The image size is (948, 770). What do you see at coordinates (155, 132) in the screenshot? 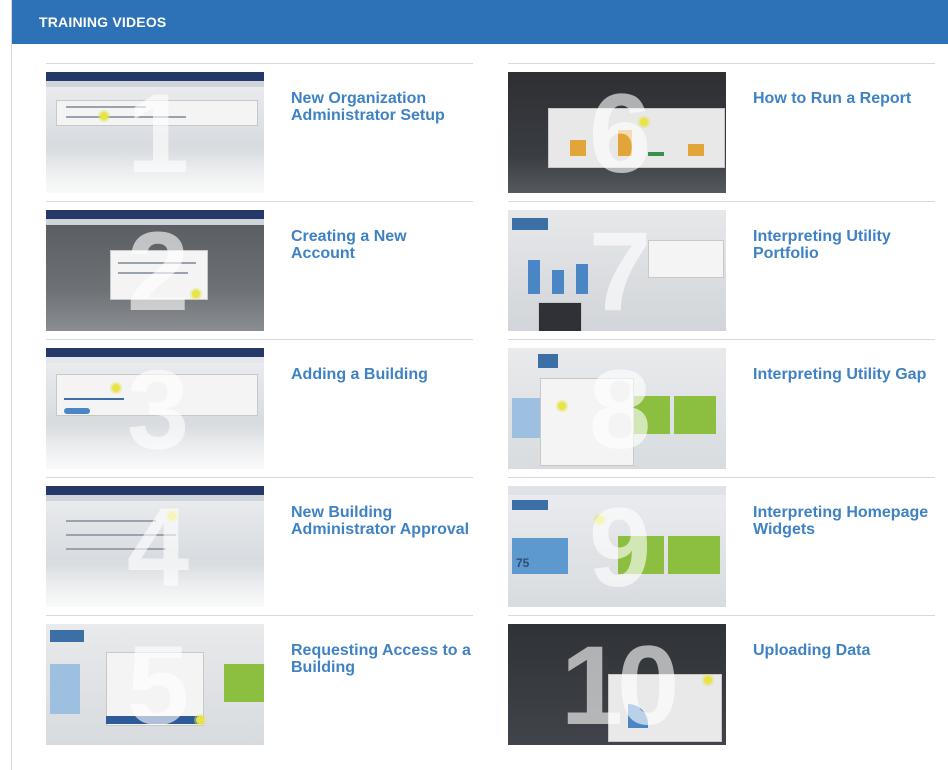
I see `video-thumbnail: 1` at bounding box center [155, 132].